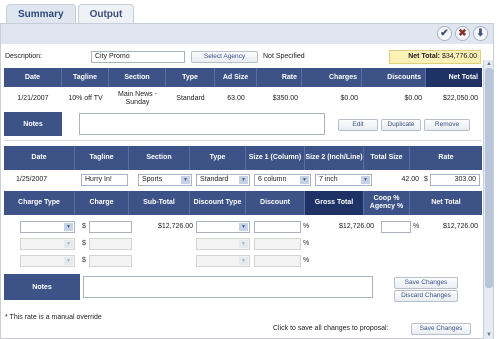 Image resolution: width=499 pixels, height=339 pixels. What do you see at coordinates (228, 287) in the screenshot?
I see `edit-notes-field` at bounding box center [228, 287].